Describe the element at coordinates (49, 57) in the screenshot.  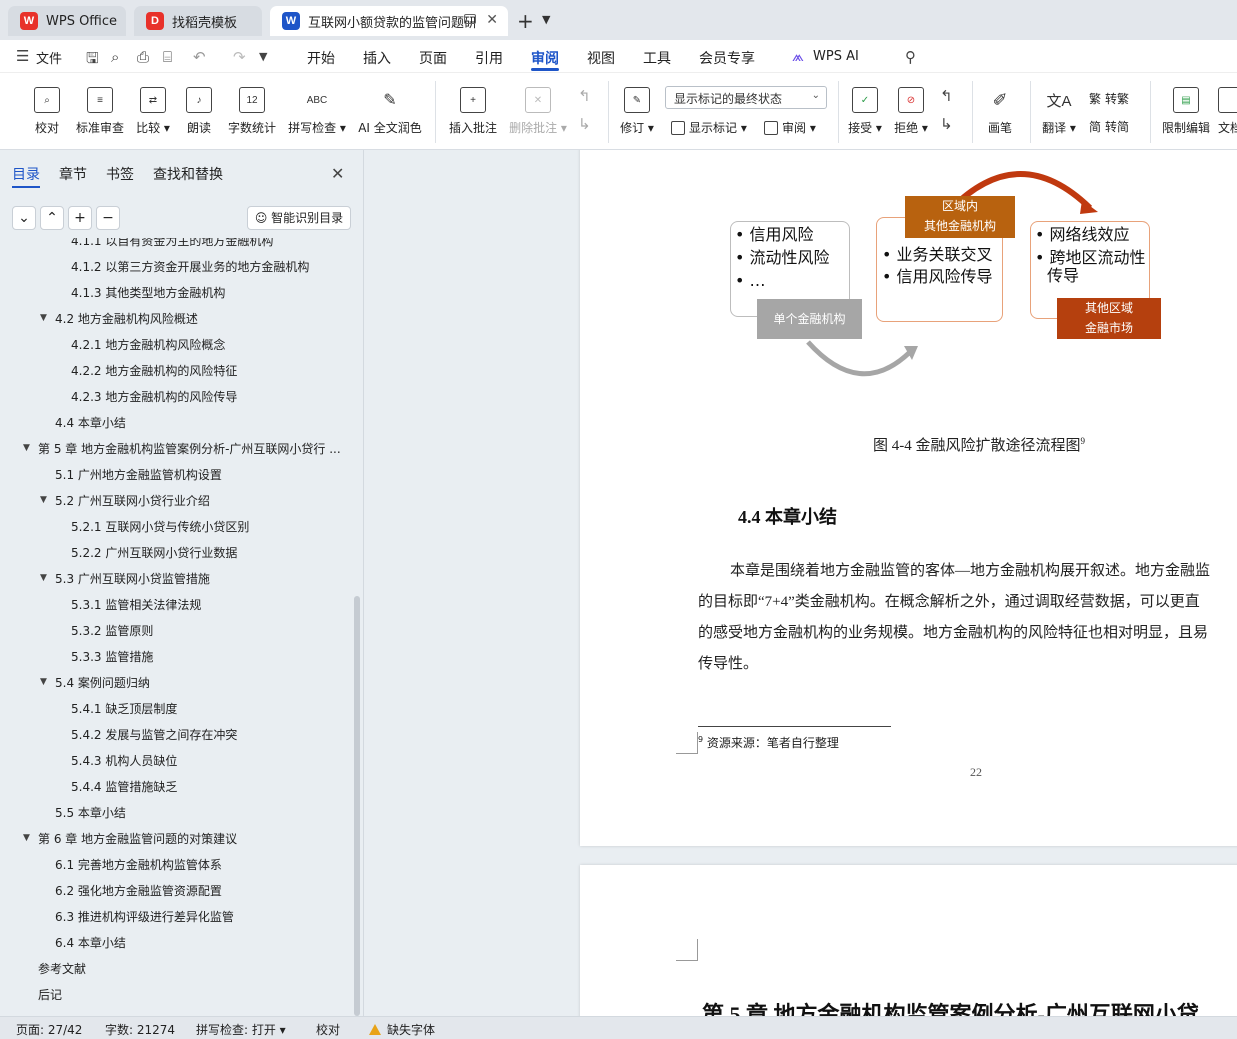
I see `menu-file: 文件` at that location.